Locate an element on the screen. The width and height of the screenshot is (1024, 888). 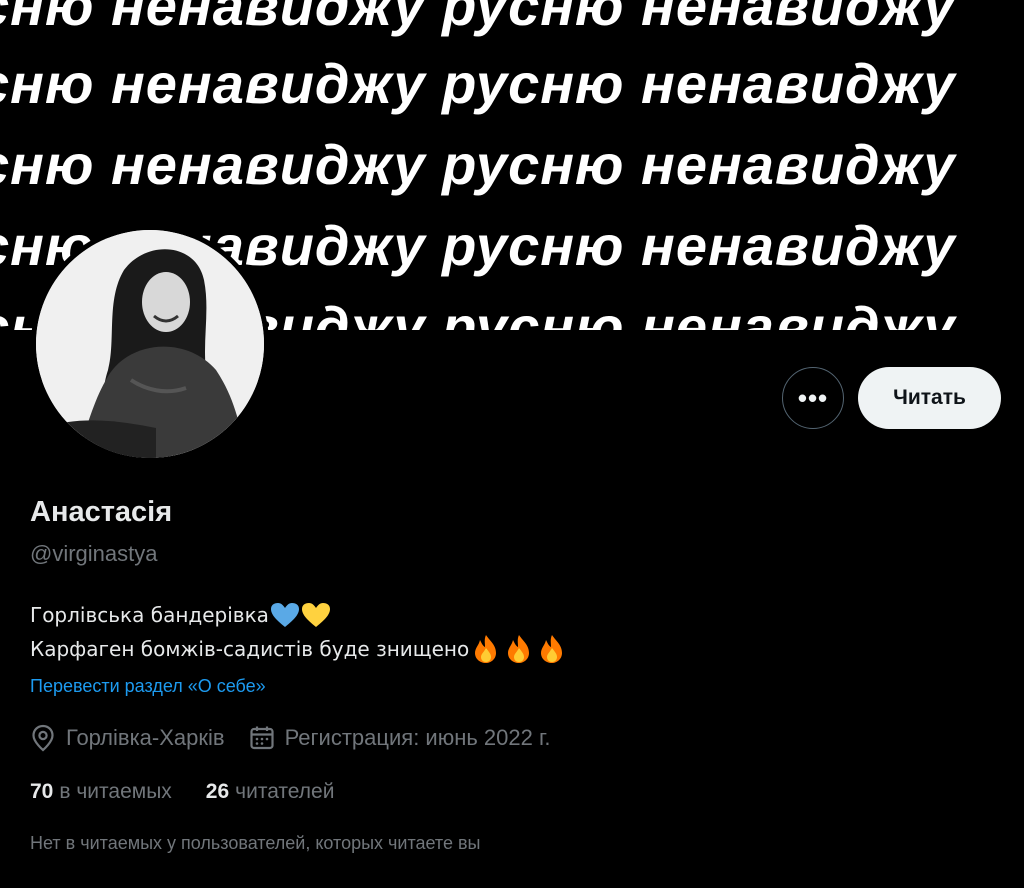
more-options-button: ••• is located at coordinates (813, 398).